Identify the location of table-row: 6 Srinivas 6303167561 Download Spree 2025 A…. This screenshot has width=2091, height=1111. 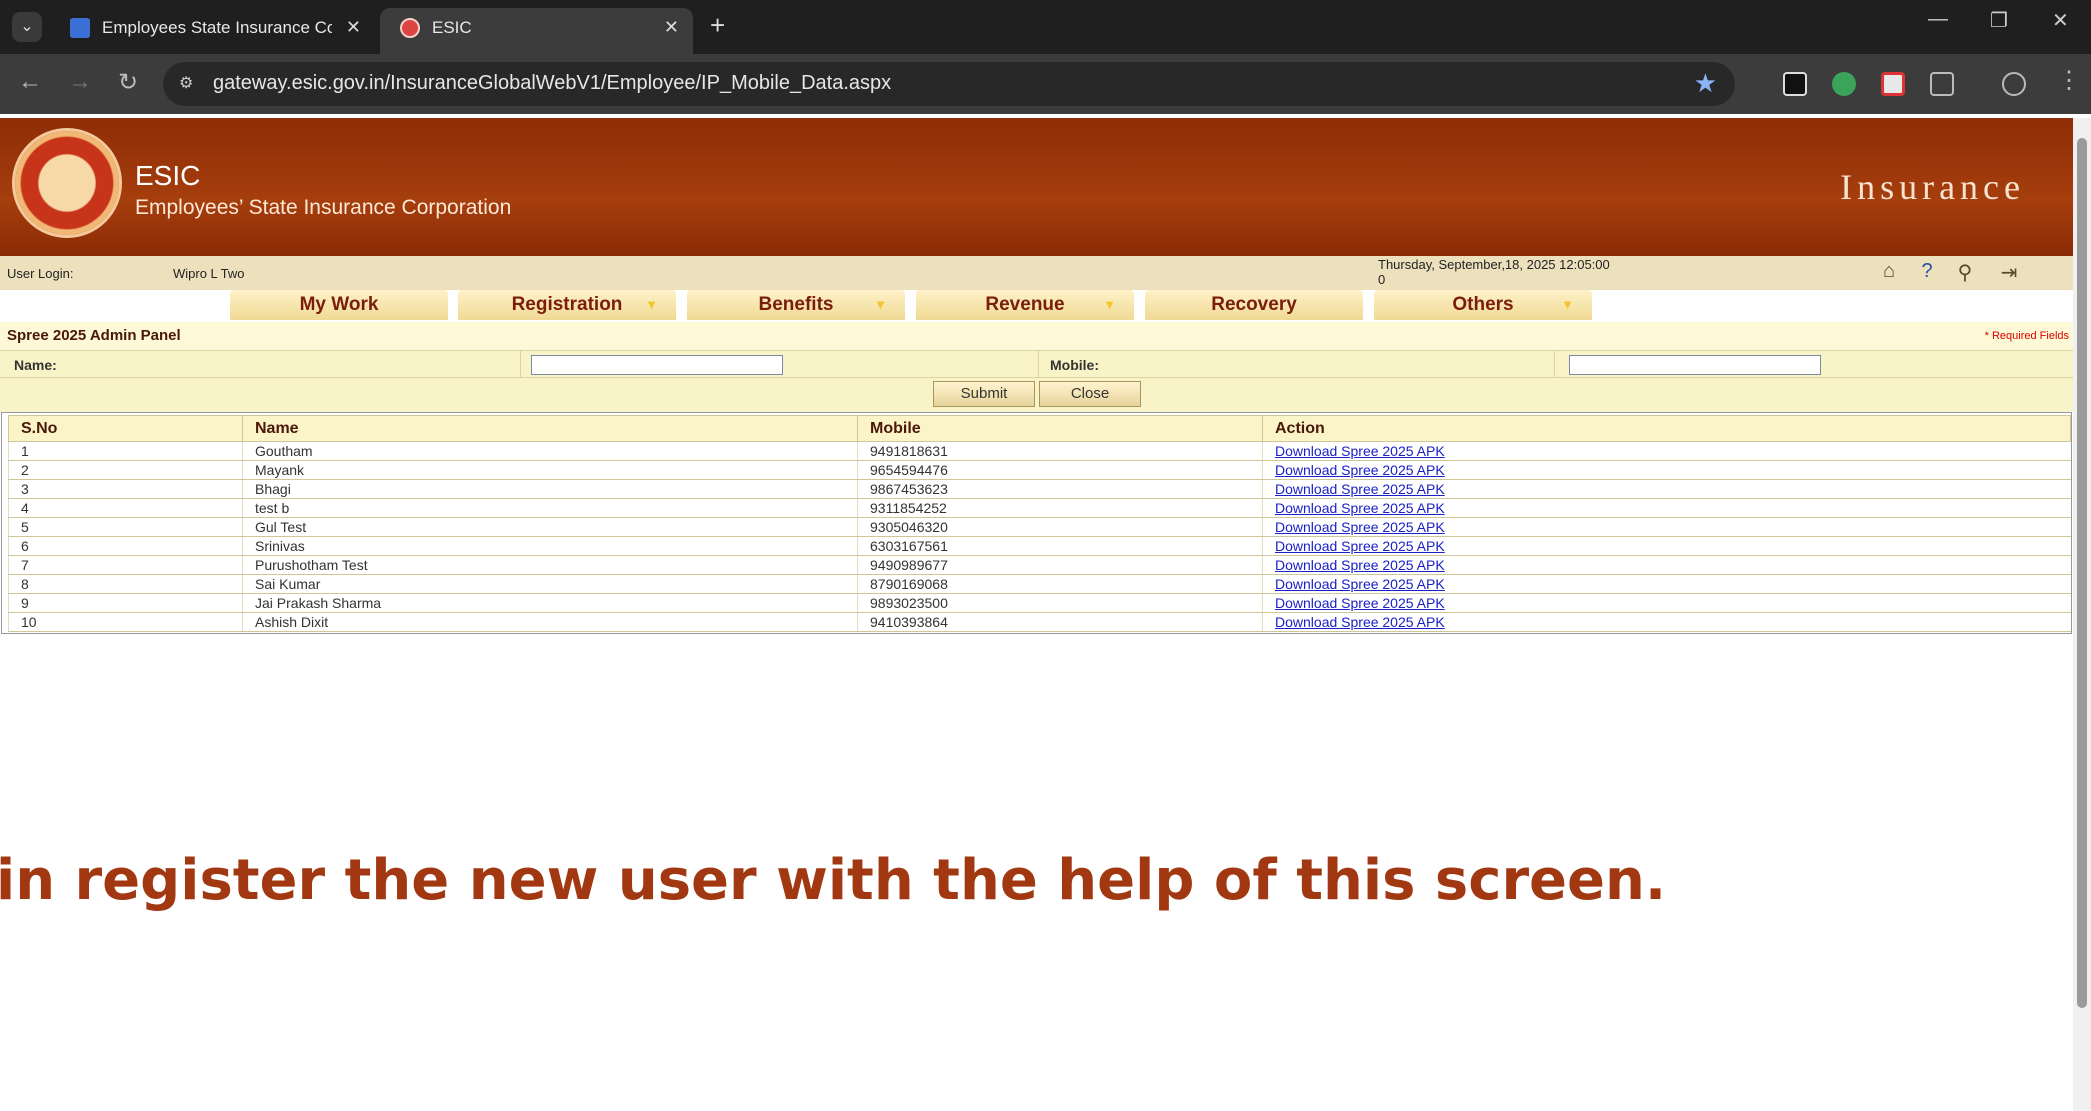
(1039, 546).